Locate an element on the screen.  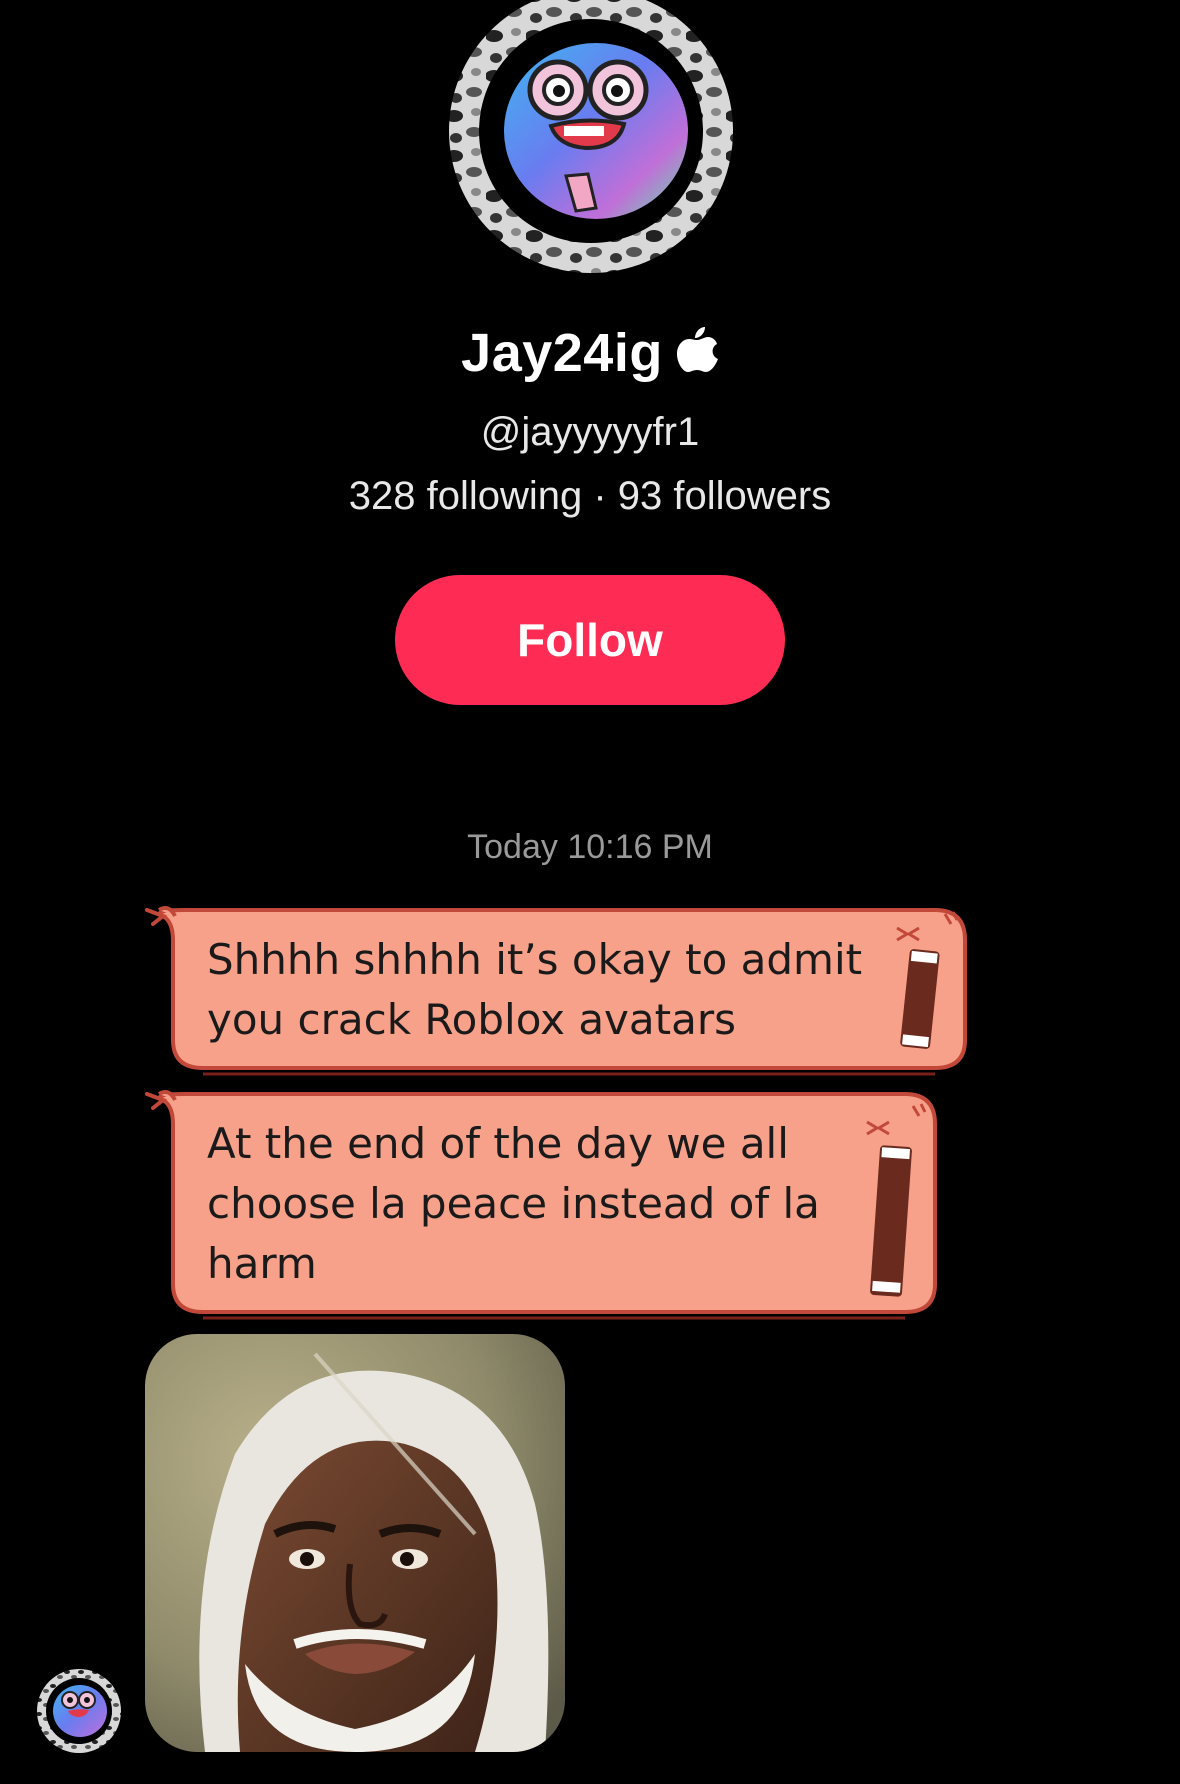
sender-avatar is located at coordinates (79, 1711).